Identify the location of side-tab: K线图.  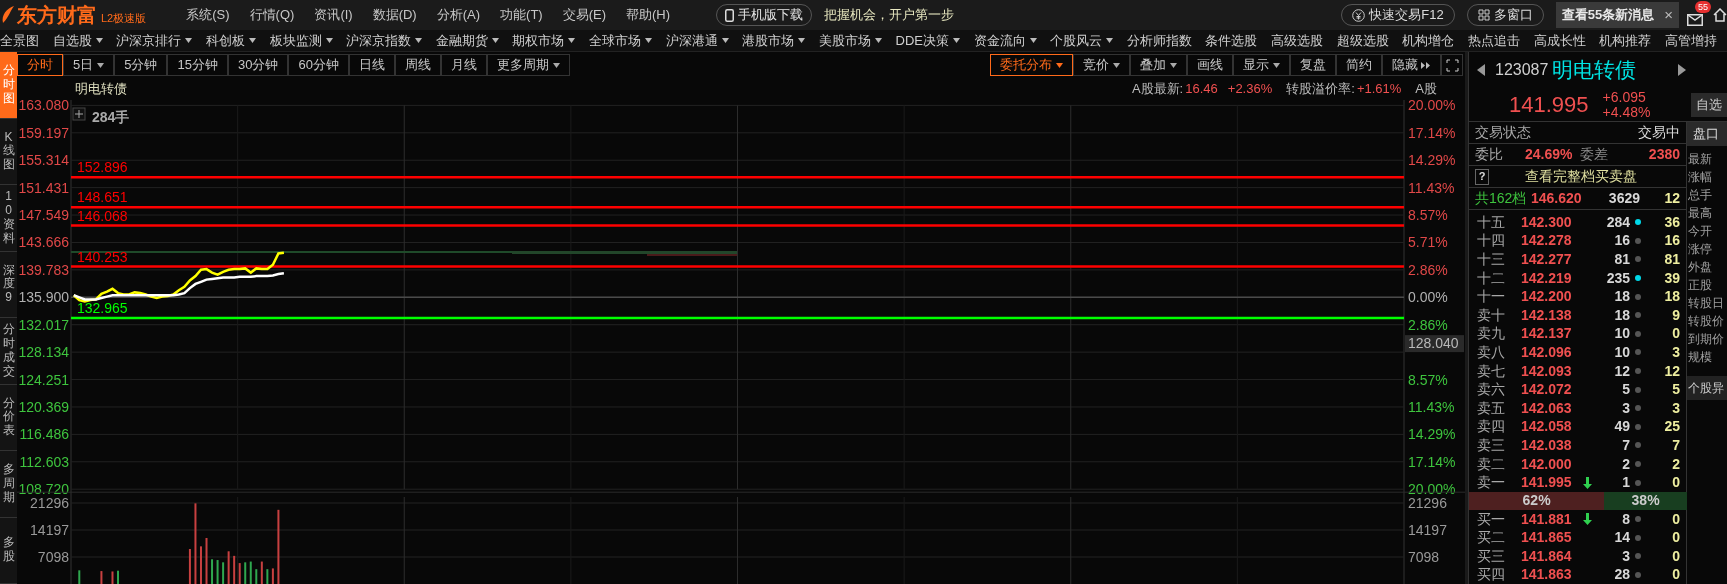
(8, 151).